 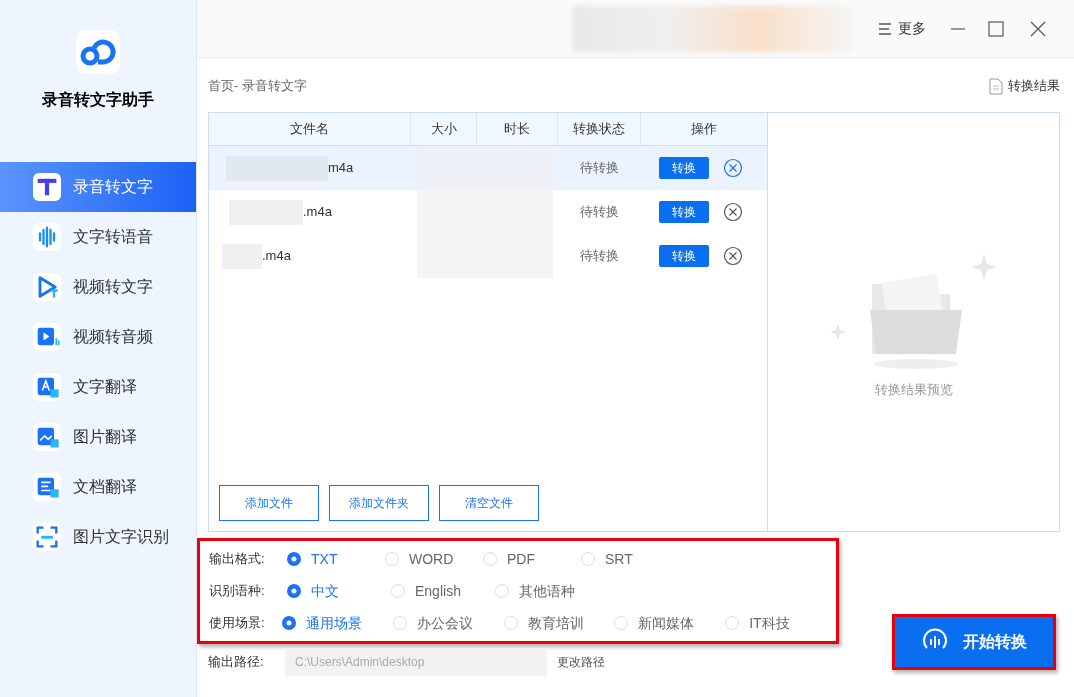 What do you see at coordinates (98, 487) in the screenshot?
I see `sidebar-item: 文档翻译` at bounding box center [98, 487].